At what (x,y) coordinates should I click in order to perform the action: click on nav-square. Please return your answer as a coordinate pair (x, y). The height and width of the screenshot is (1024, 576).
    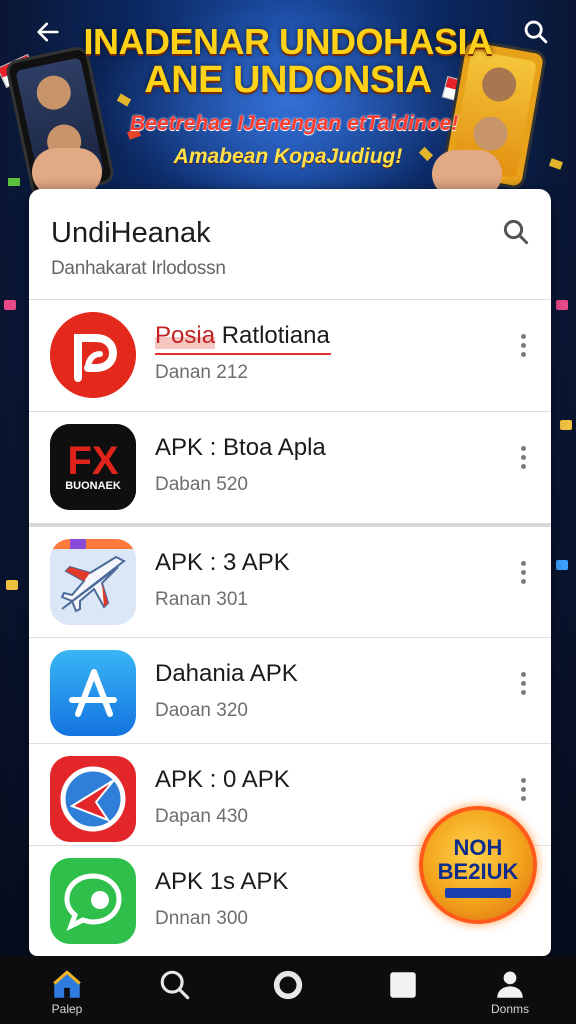
    Looking at the image, I should click on (403, 990).